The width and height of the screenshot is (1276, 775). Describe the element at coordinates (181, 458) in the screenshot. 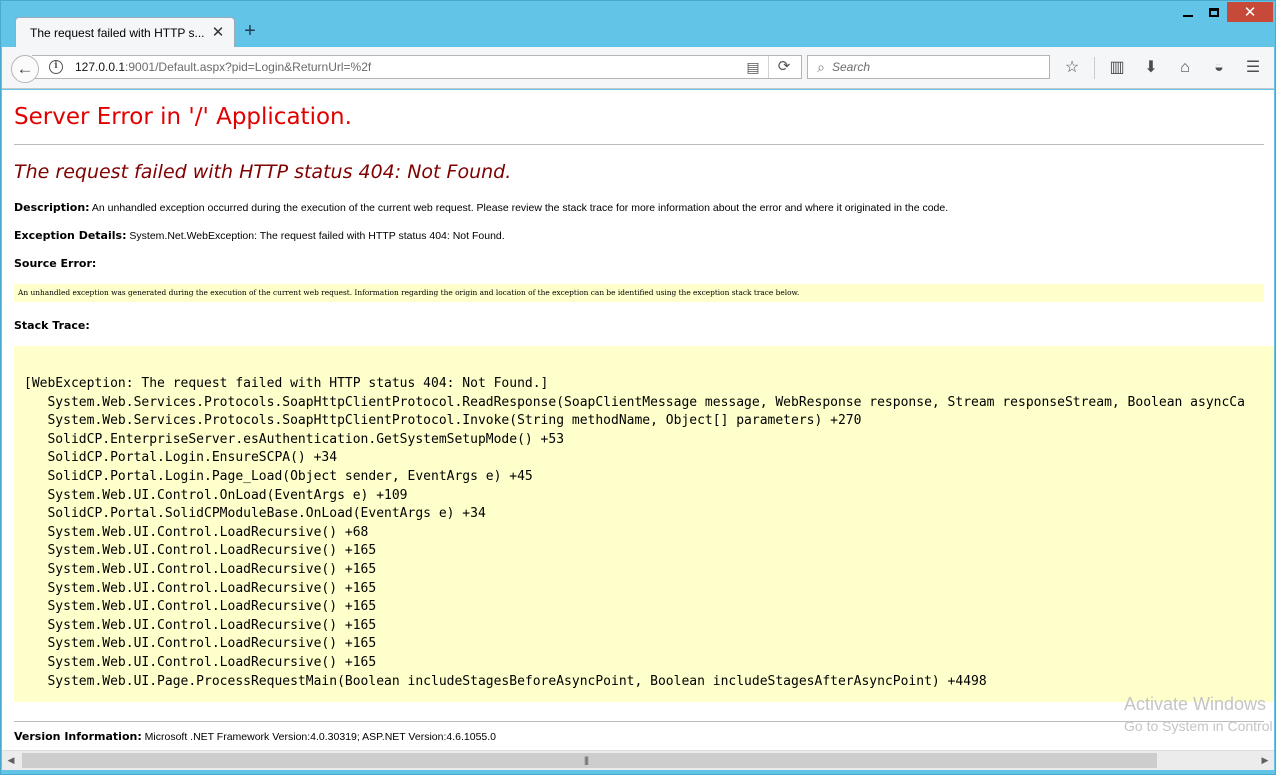

I see `stack-trace-line: SolidCP.Portal.Login.EnsureSCPA() +34` at that location.